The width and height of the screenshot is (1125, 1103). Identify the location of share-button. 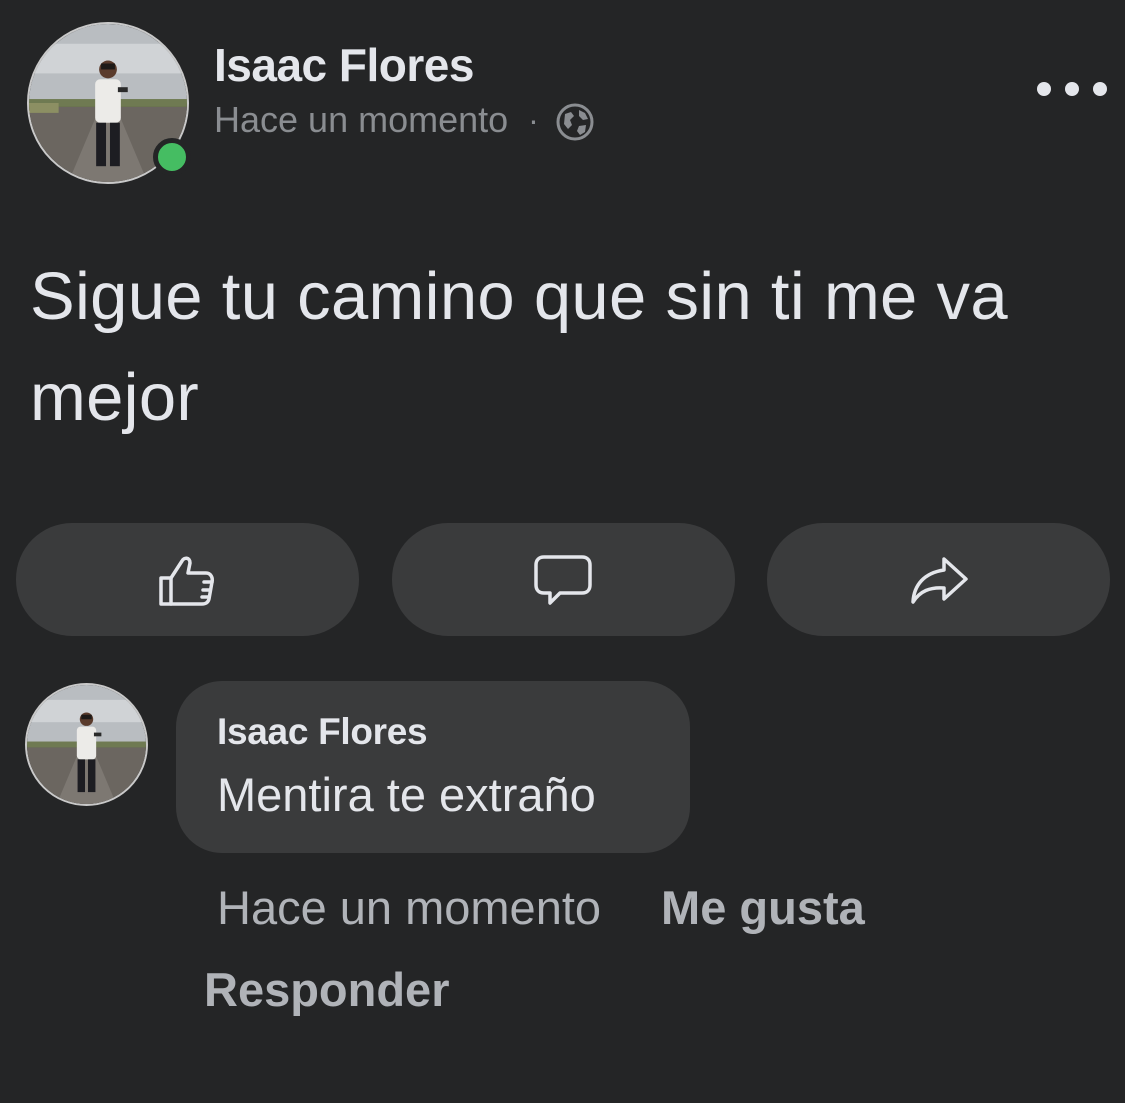
(938, 579).